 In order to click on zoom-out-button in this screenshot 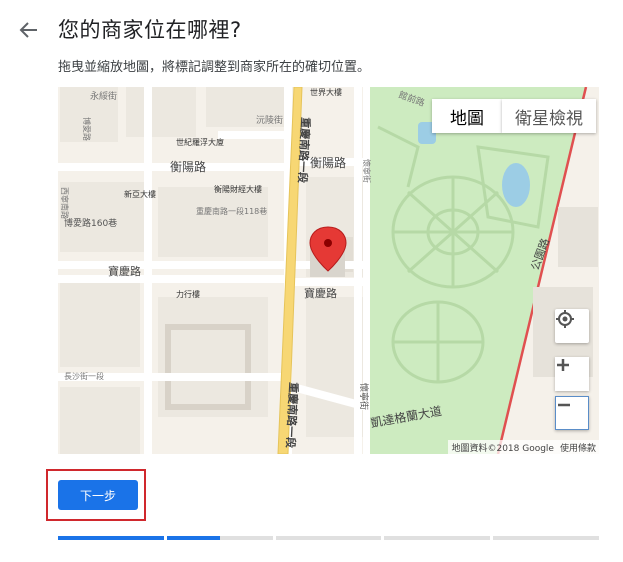, I will do `click(572, 413)`.